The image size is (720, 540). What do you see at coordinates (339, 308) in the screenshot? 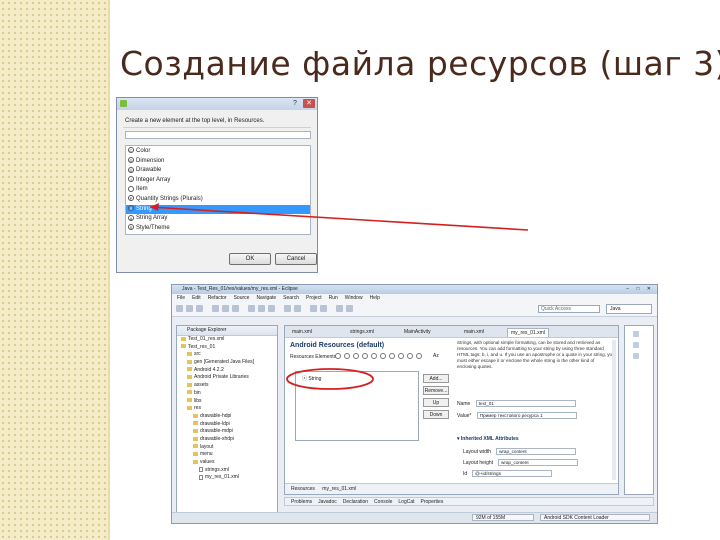
I see `back-icon` at bounding box center [339, 308].